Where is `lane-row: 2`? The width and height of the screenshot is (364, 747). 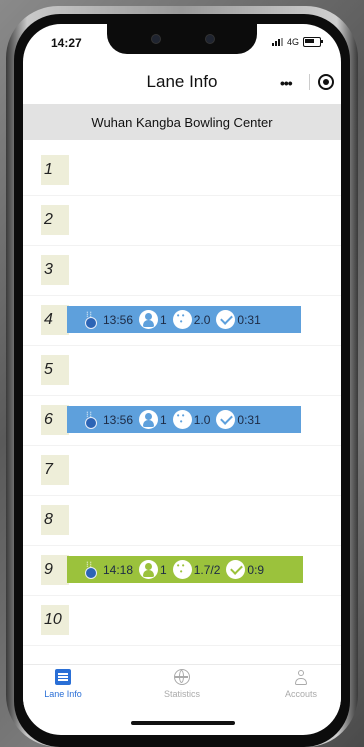
lane-row: 2 is located at coordinates (182, 221).